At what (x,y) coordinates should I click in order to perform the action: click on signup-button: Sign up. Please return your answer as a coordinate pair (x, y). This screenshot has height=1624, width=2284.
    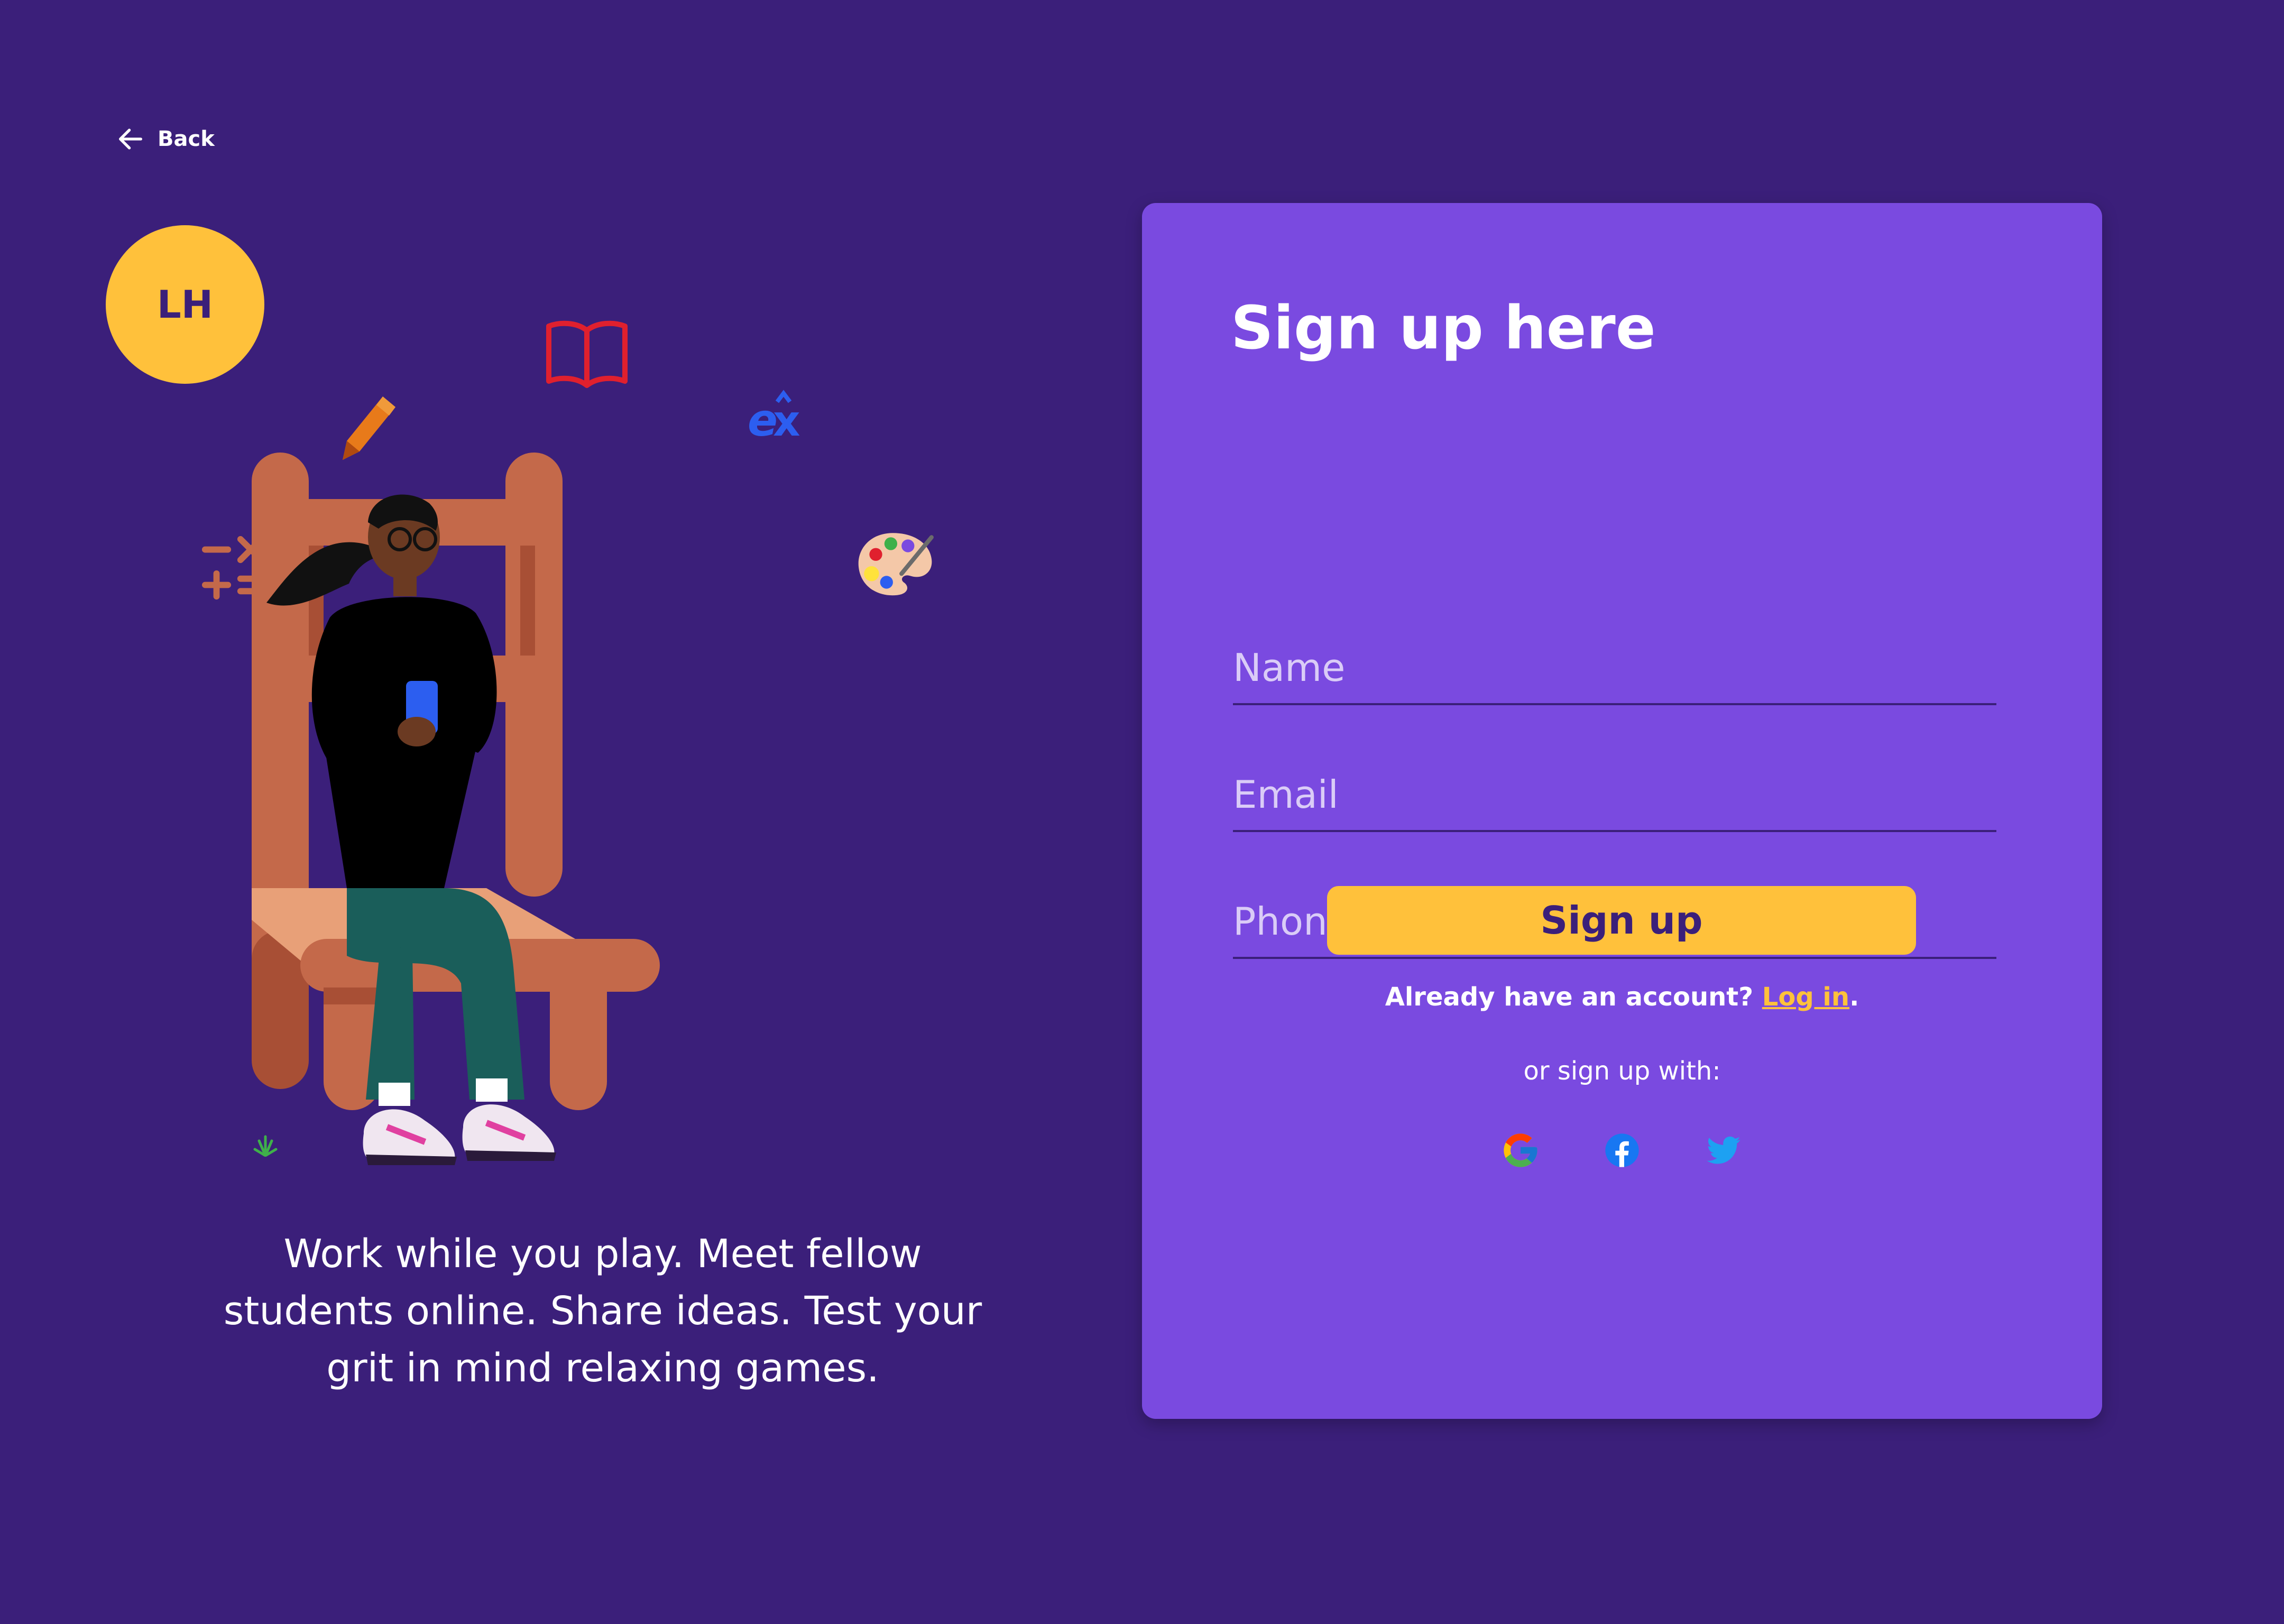
    Looking at the image, I should click on (1621, 920).